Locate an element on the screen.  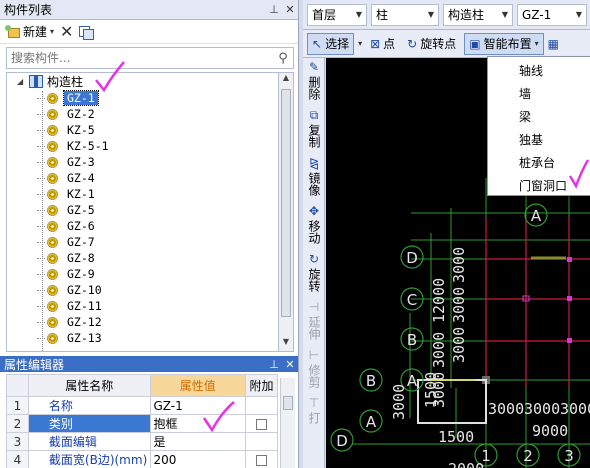
smart-layout-menu: 轴线墙梁独基 桩承台 门窗洞口 is located at coordinates (538, 126).